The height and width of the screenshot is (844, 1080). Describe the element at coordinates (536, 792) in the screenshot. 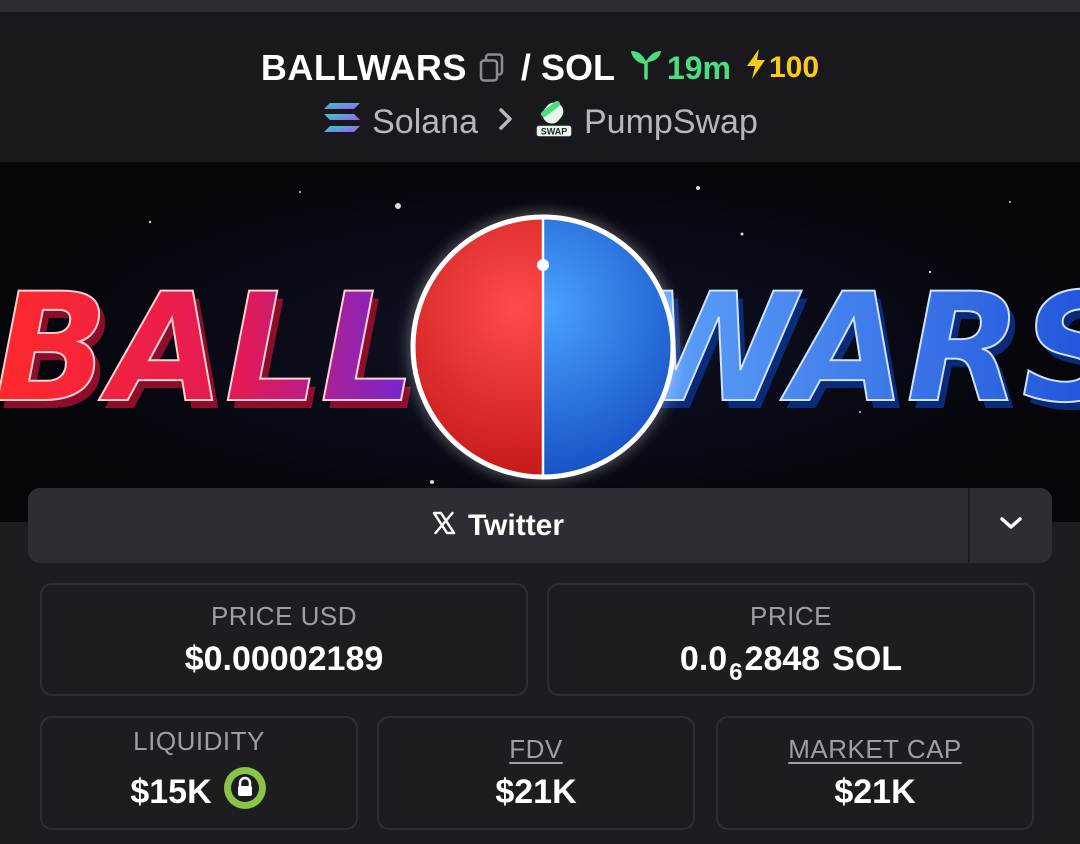

I see `fdv-value: $21K` at that location.